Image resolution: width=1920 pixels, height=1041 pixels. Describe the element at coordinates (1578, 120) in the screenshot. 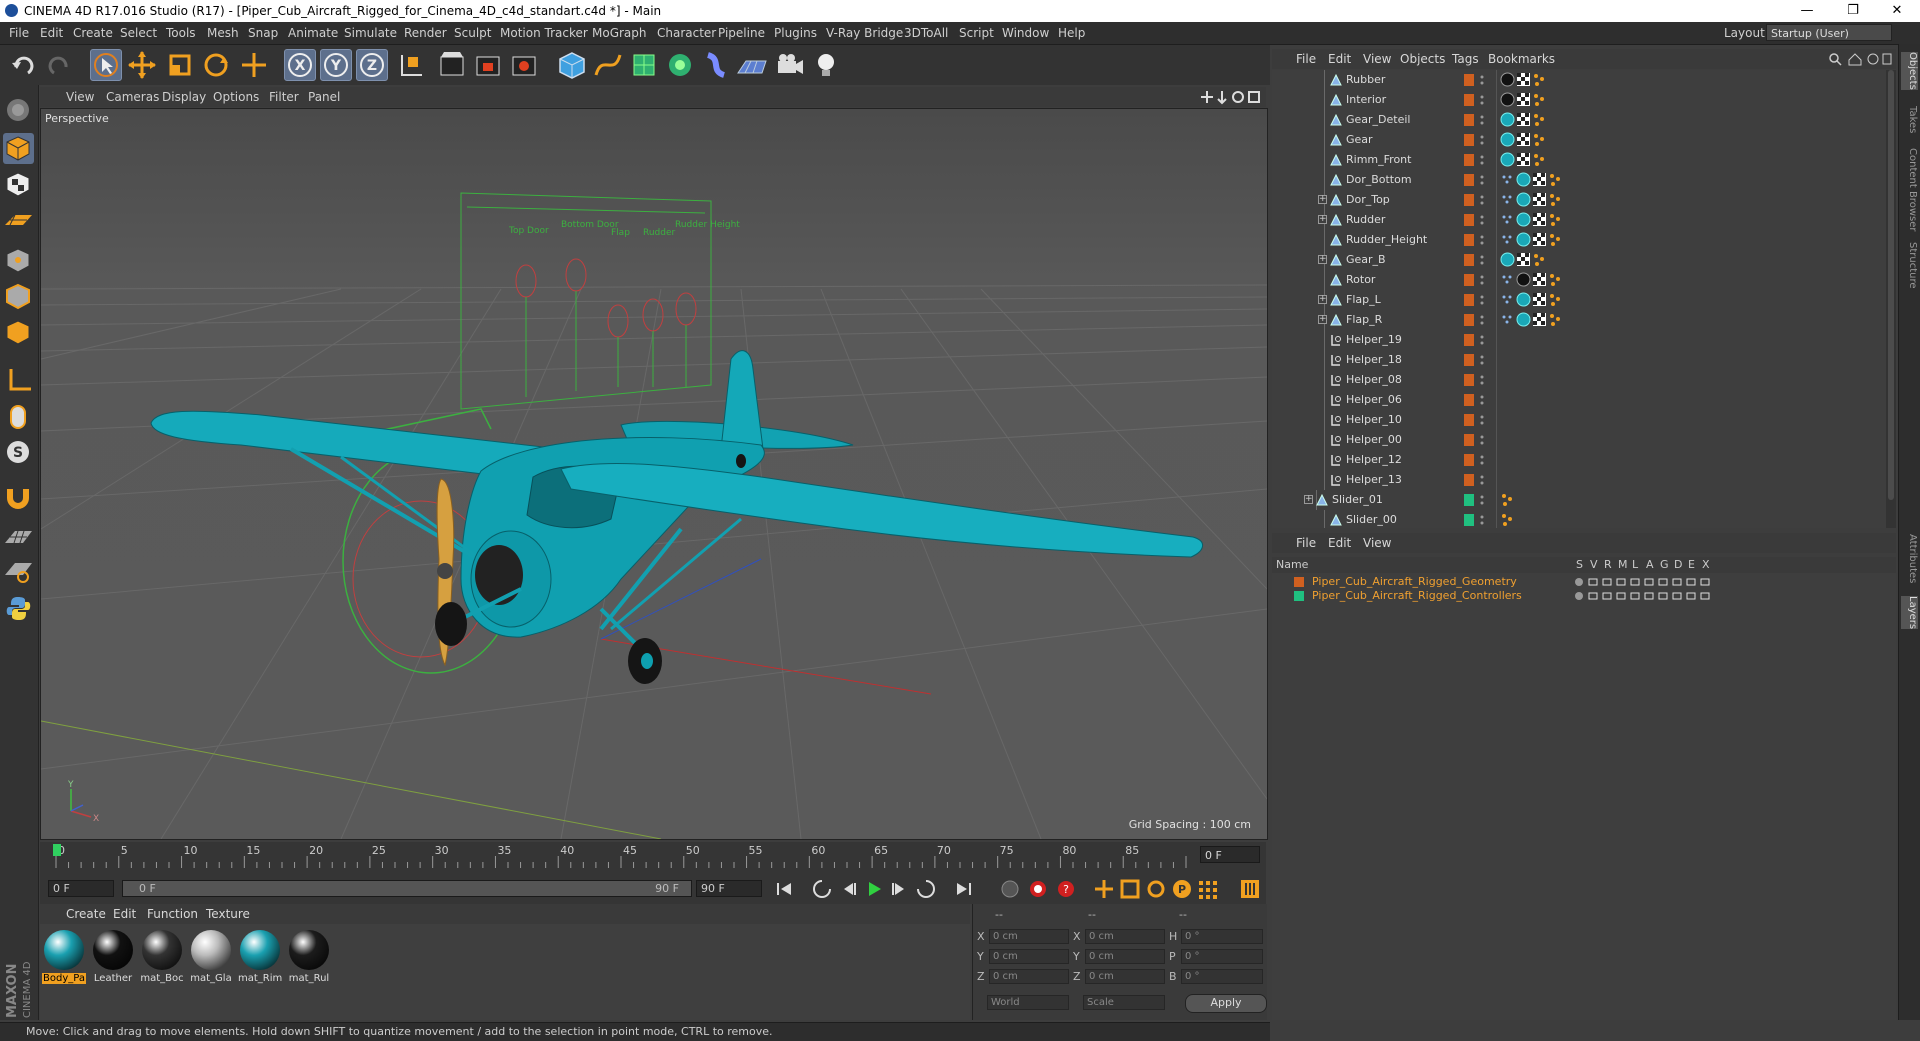

I see `object-row: Gear_Deteil` at that location.